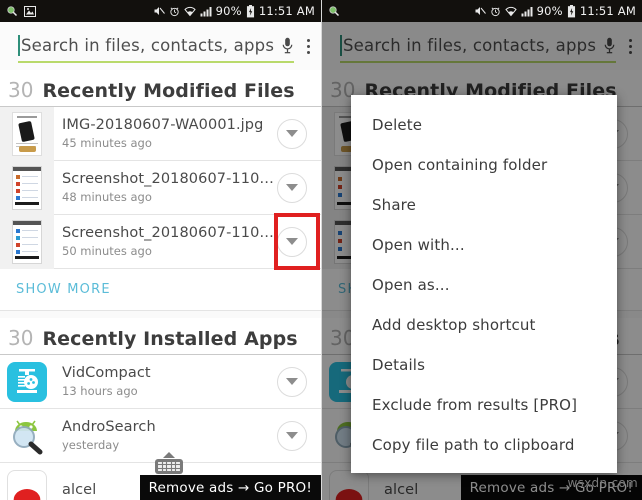 This screenshot has width=642, height=500. Describe the element at coordinates (91, 445) in the screenshot. I see `app-timestamp: yesterday` at that location.